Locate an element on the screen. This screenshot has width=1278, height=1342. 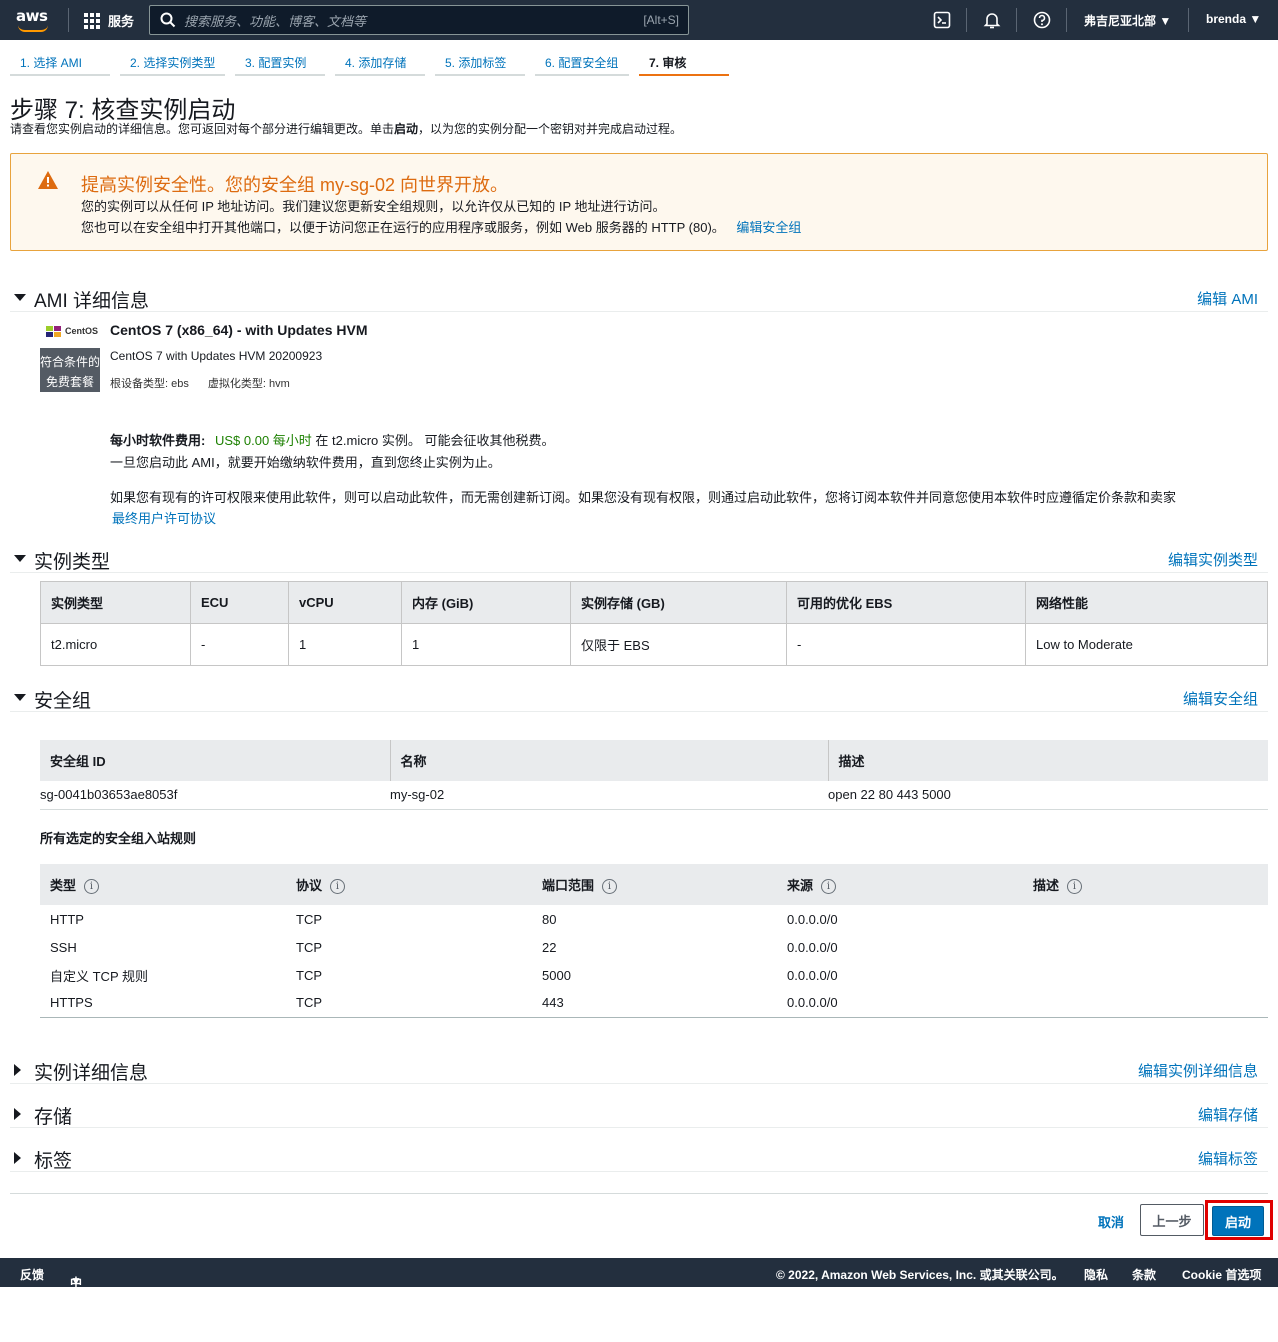
badge-line: 符合条件的 is located at coordinates (70, 362).